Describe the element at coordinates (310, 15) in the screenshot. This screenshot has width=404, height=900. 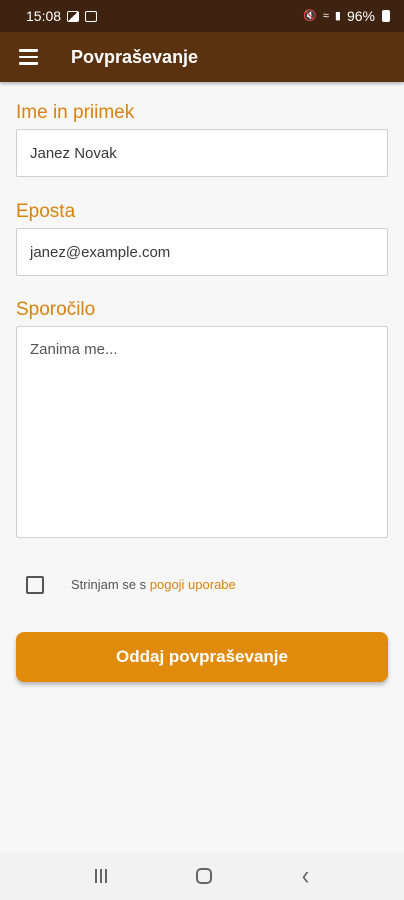
I see `mute-icon: 🔇` at that location.